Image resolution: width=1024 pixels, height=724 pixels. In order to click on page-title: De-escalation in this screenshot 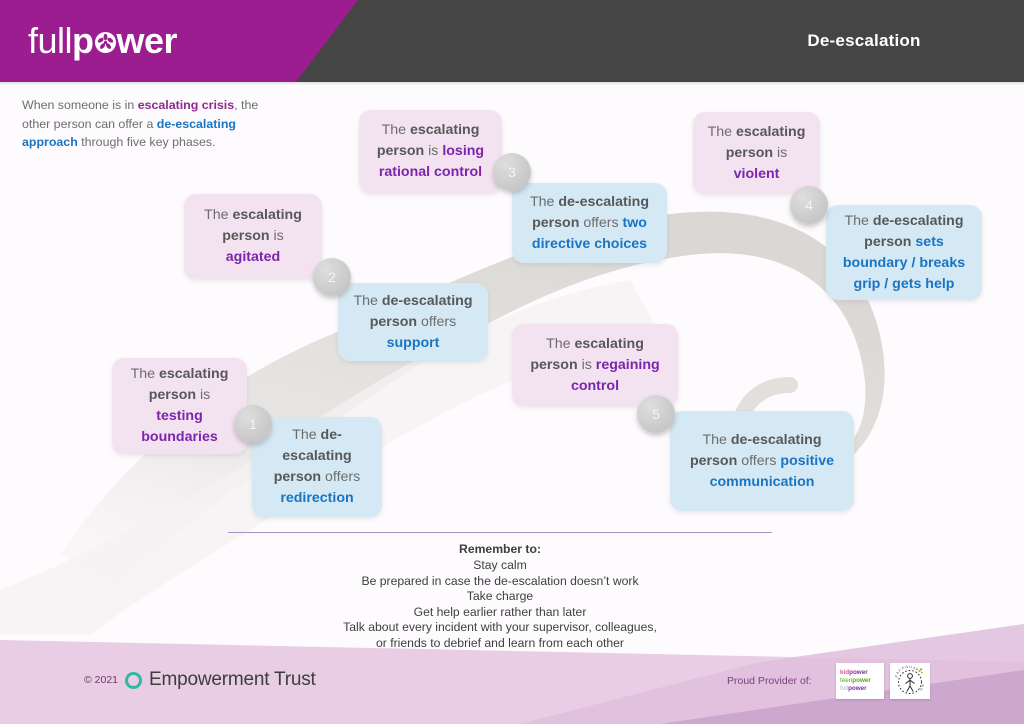, I will do `click(864, 40)`.